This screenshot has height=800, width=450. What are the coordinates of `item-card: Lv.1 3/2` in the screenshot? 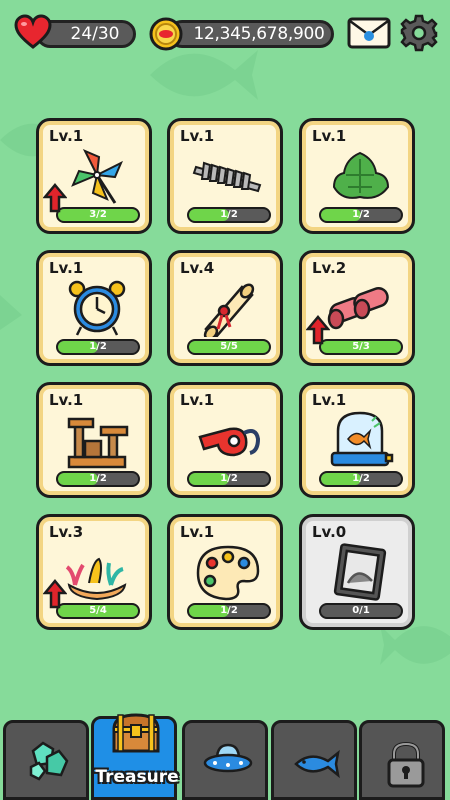 It's located at (94, 176).